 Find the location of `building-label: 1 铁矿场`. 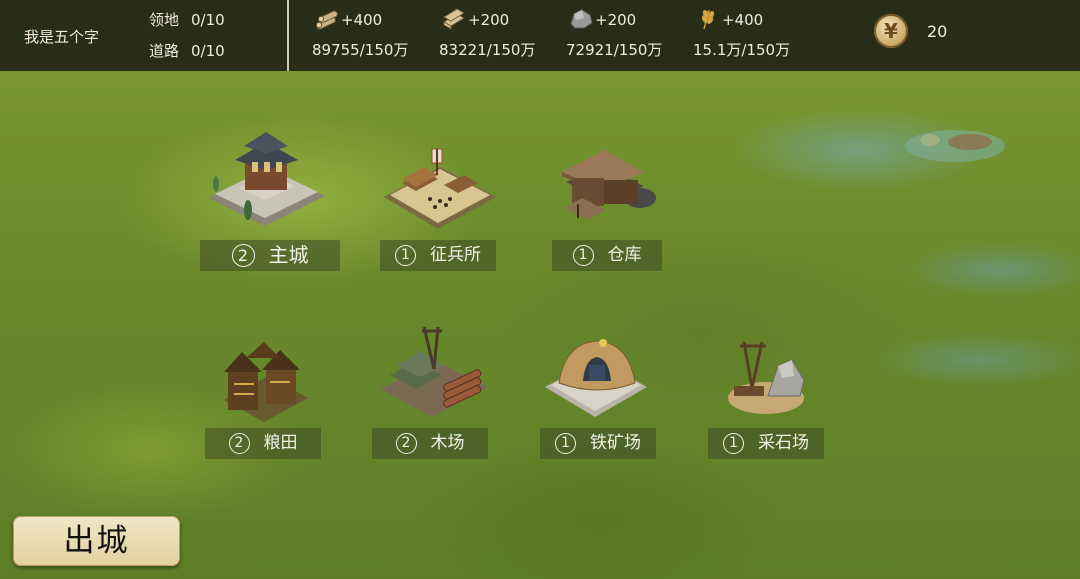

building-label: 1 铁矿场 is located at coordinates (598, 443).